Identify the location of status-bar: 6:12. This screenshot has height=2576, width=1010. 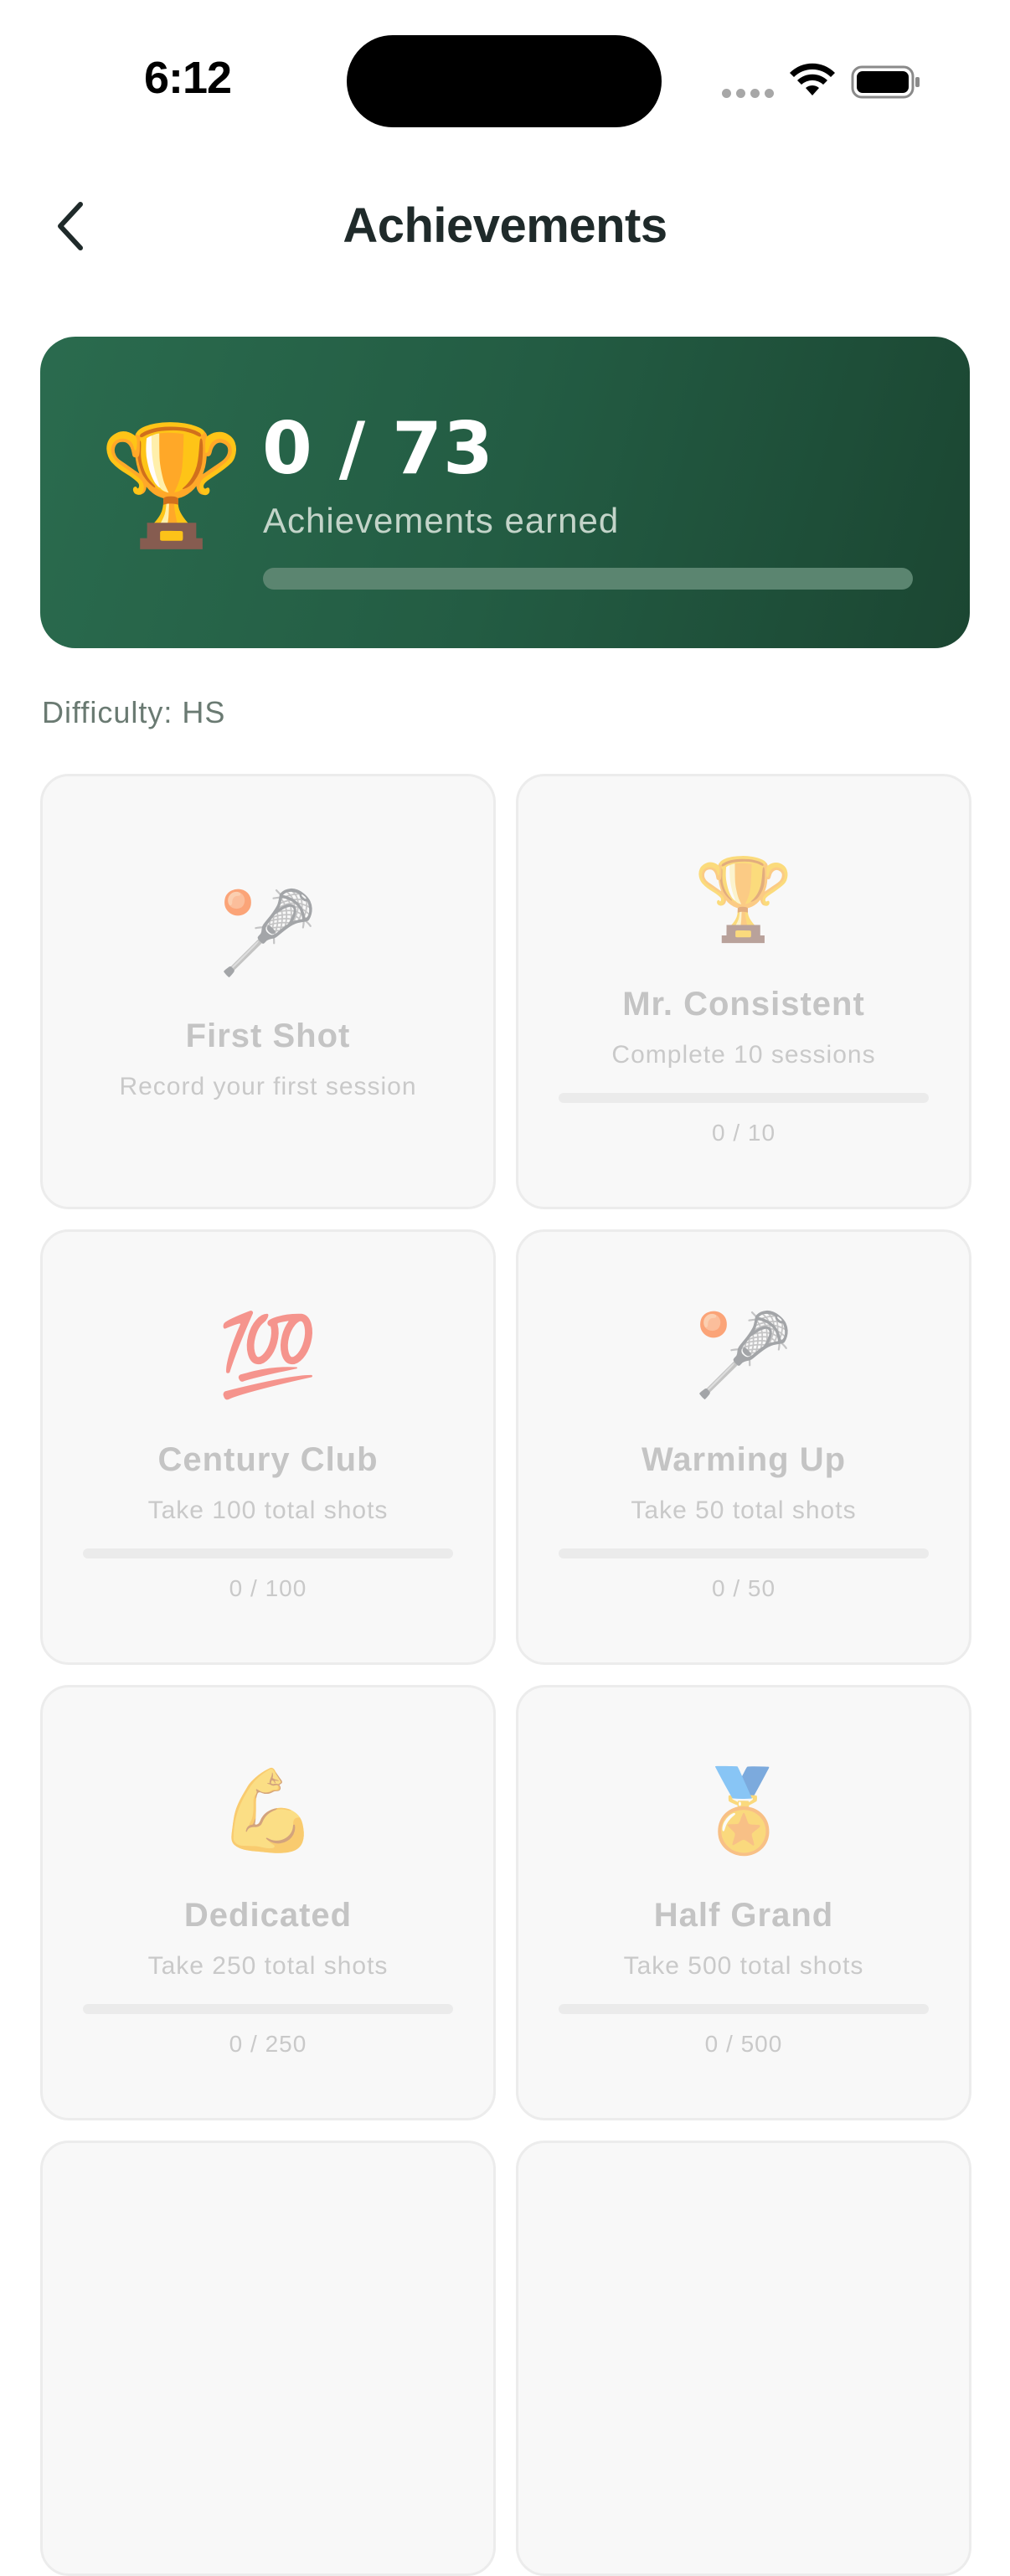
(505, 79).